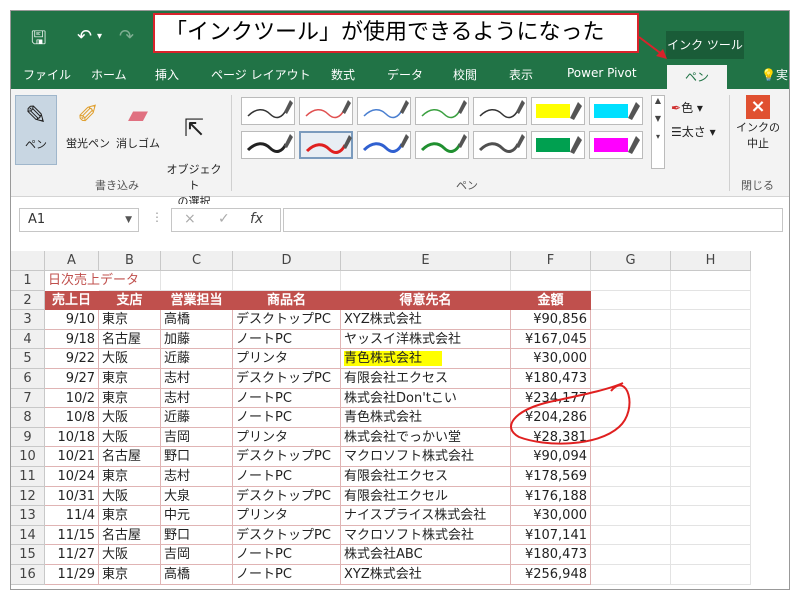  What do you see at coordinates (47, 74) in the screenshot?
I see `tab-file: ファイル` at bounding box center [47, 74].